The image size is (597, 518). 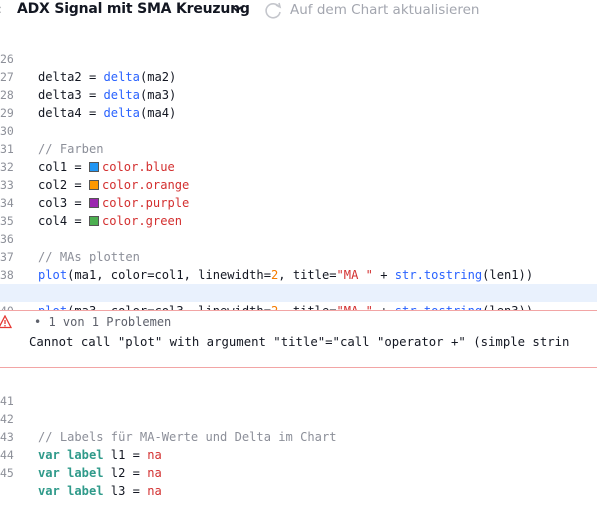 I want to click on chevron-down-icon, so click(x=237, y=9).